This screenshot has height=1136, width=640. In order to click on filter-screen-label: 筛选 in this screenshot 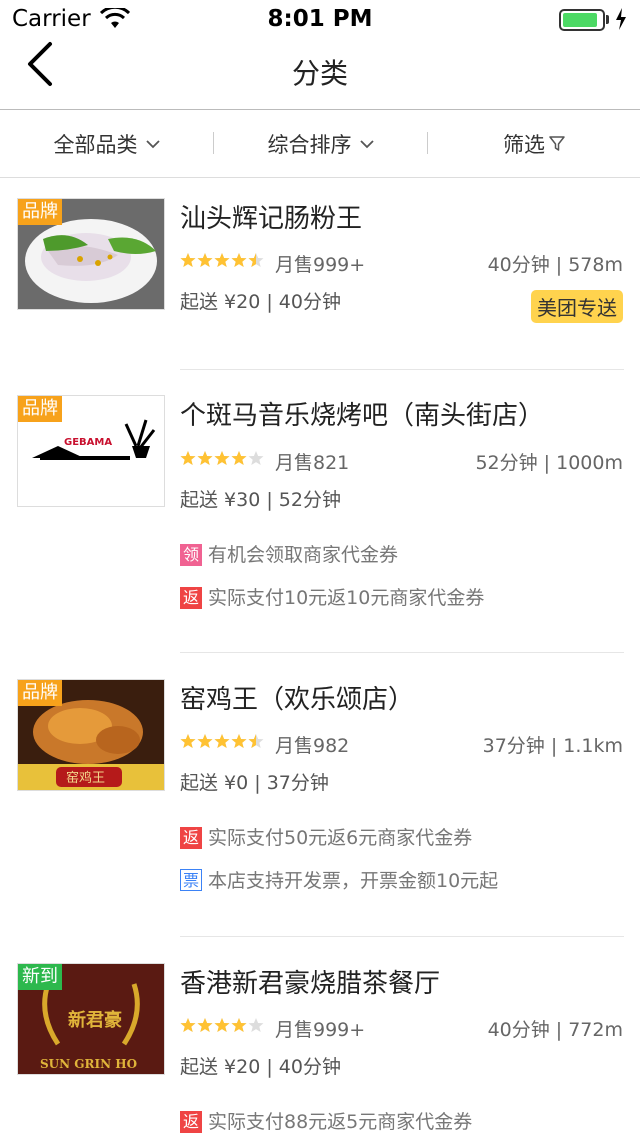, I will do `click(524, 145)`.